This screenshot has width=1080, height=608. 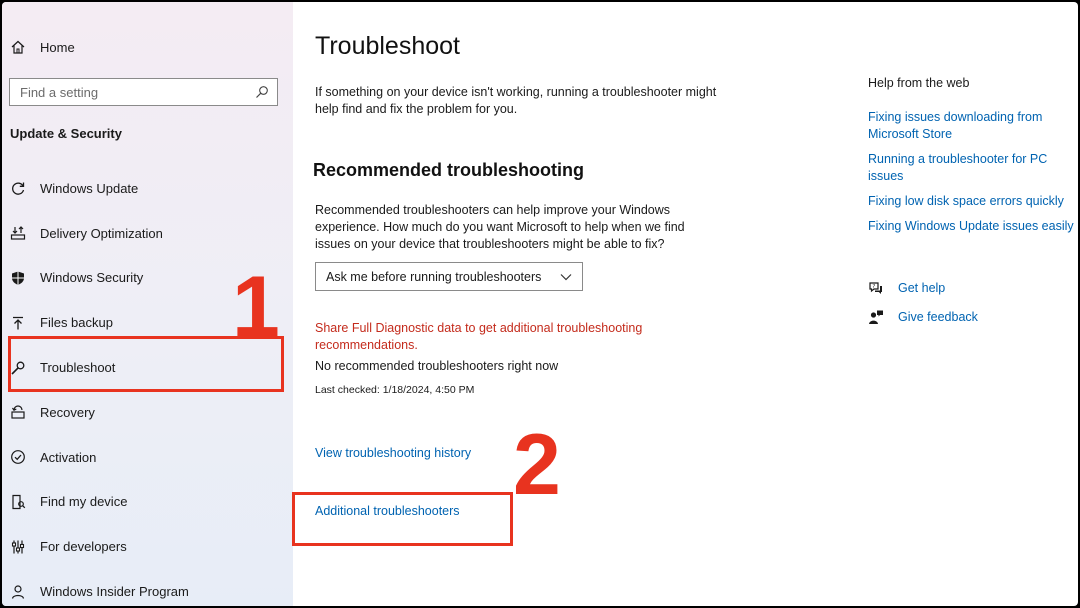 I want to click on sidebar-item-label: Delivery Optimization, so click(x=101, y=233).